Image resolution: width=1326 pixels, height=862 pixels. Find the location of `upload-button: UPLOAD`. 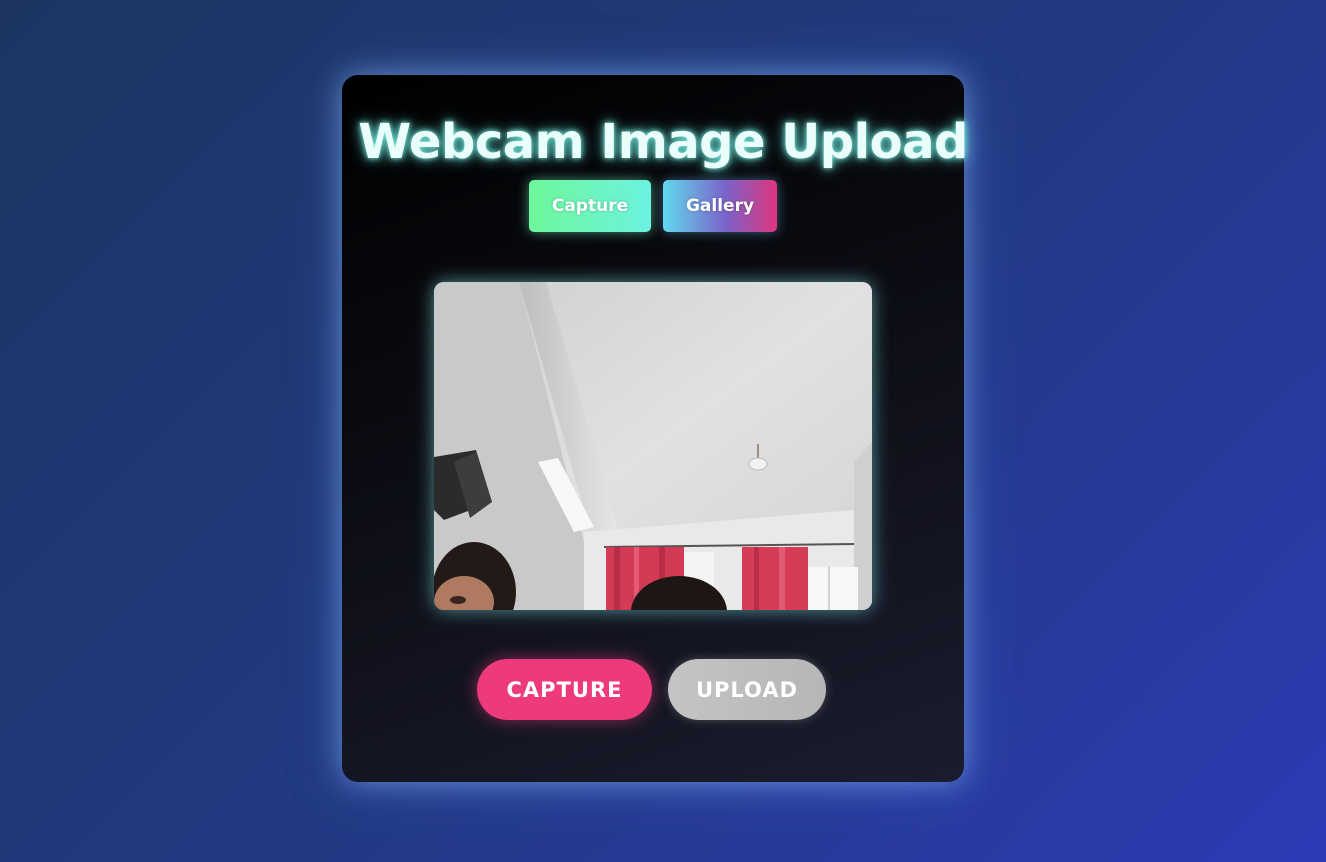

upload-button: UPLOAD is located at coordinates (747, 689).